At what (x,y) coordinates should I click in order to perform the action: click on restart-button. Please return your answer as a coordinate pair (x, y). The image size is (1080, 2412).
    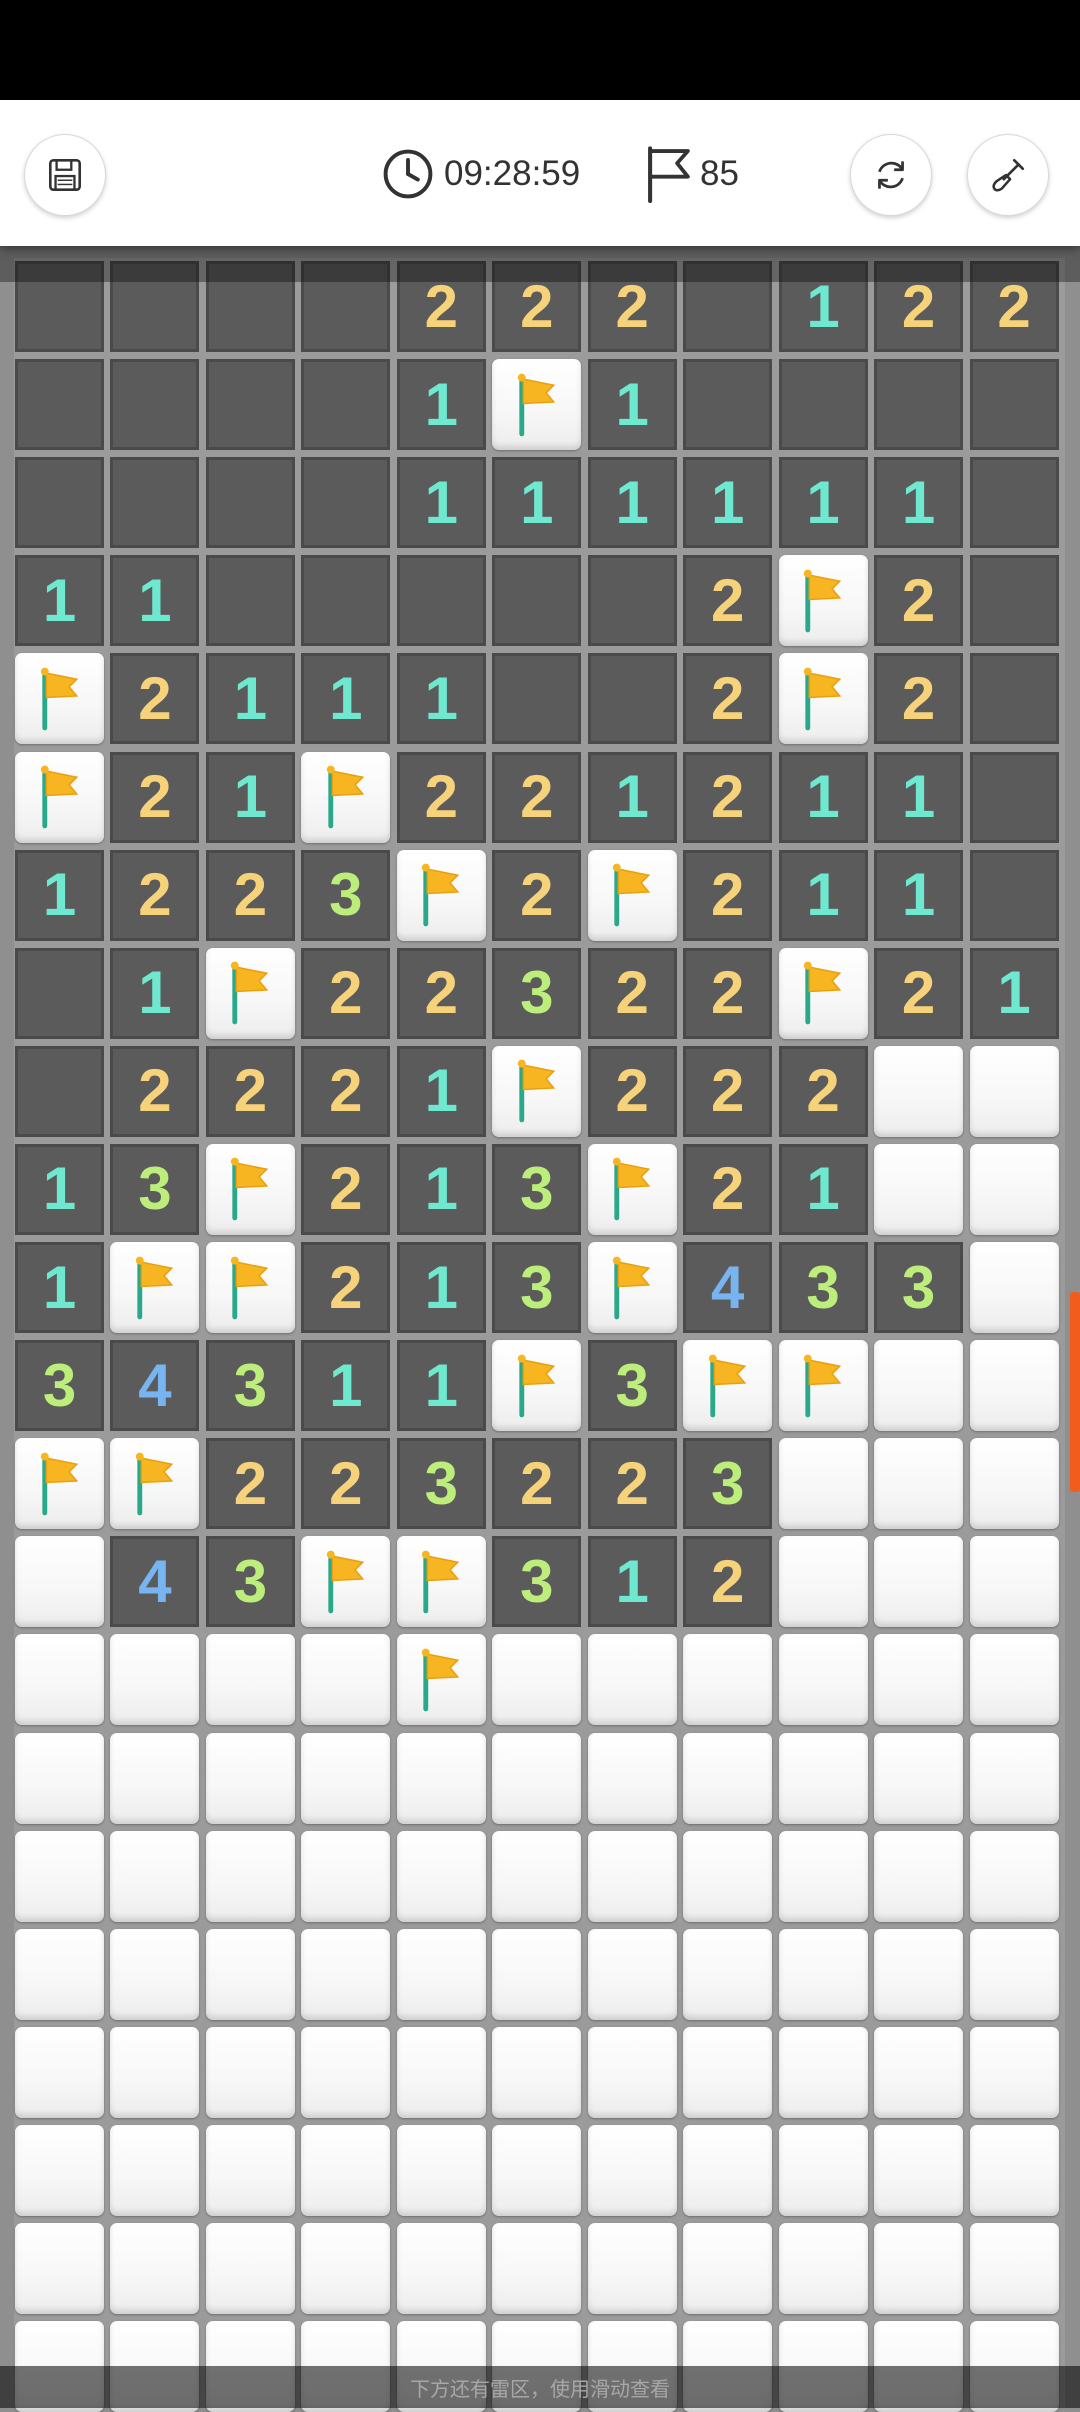
    Looking at the image, I should click on (891, 175).